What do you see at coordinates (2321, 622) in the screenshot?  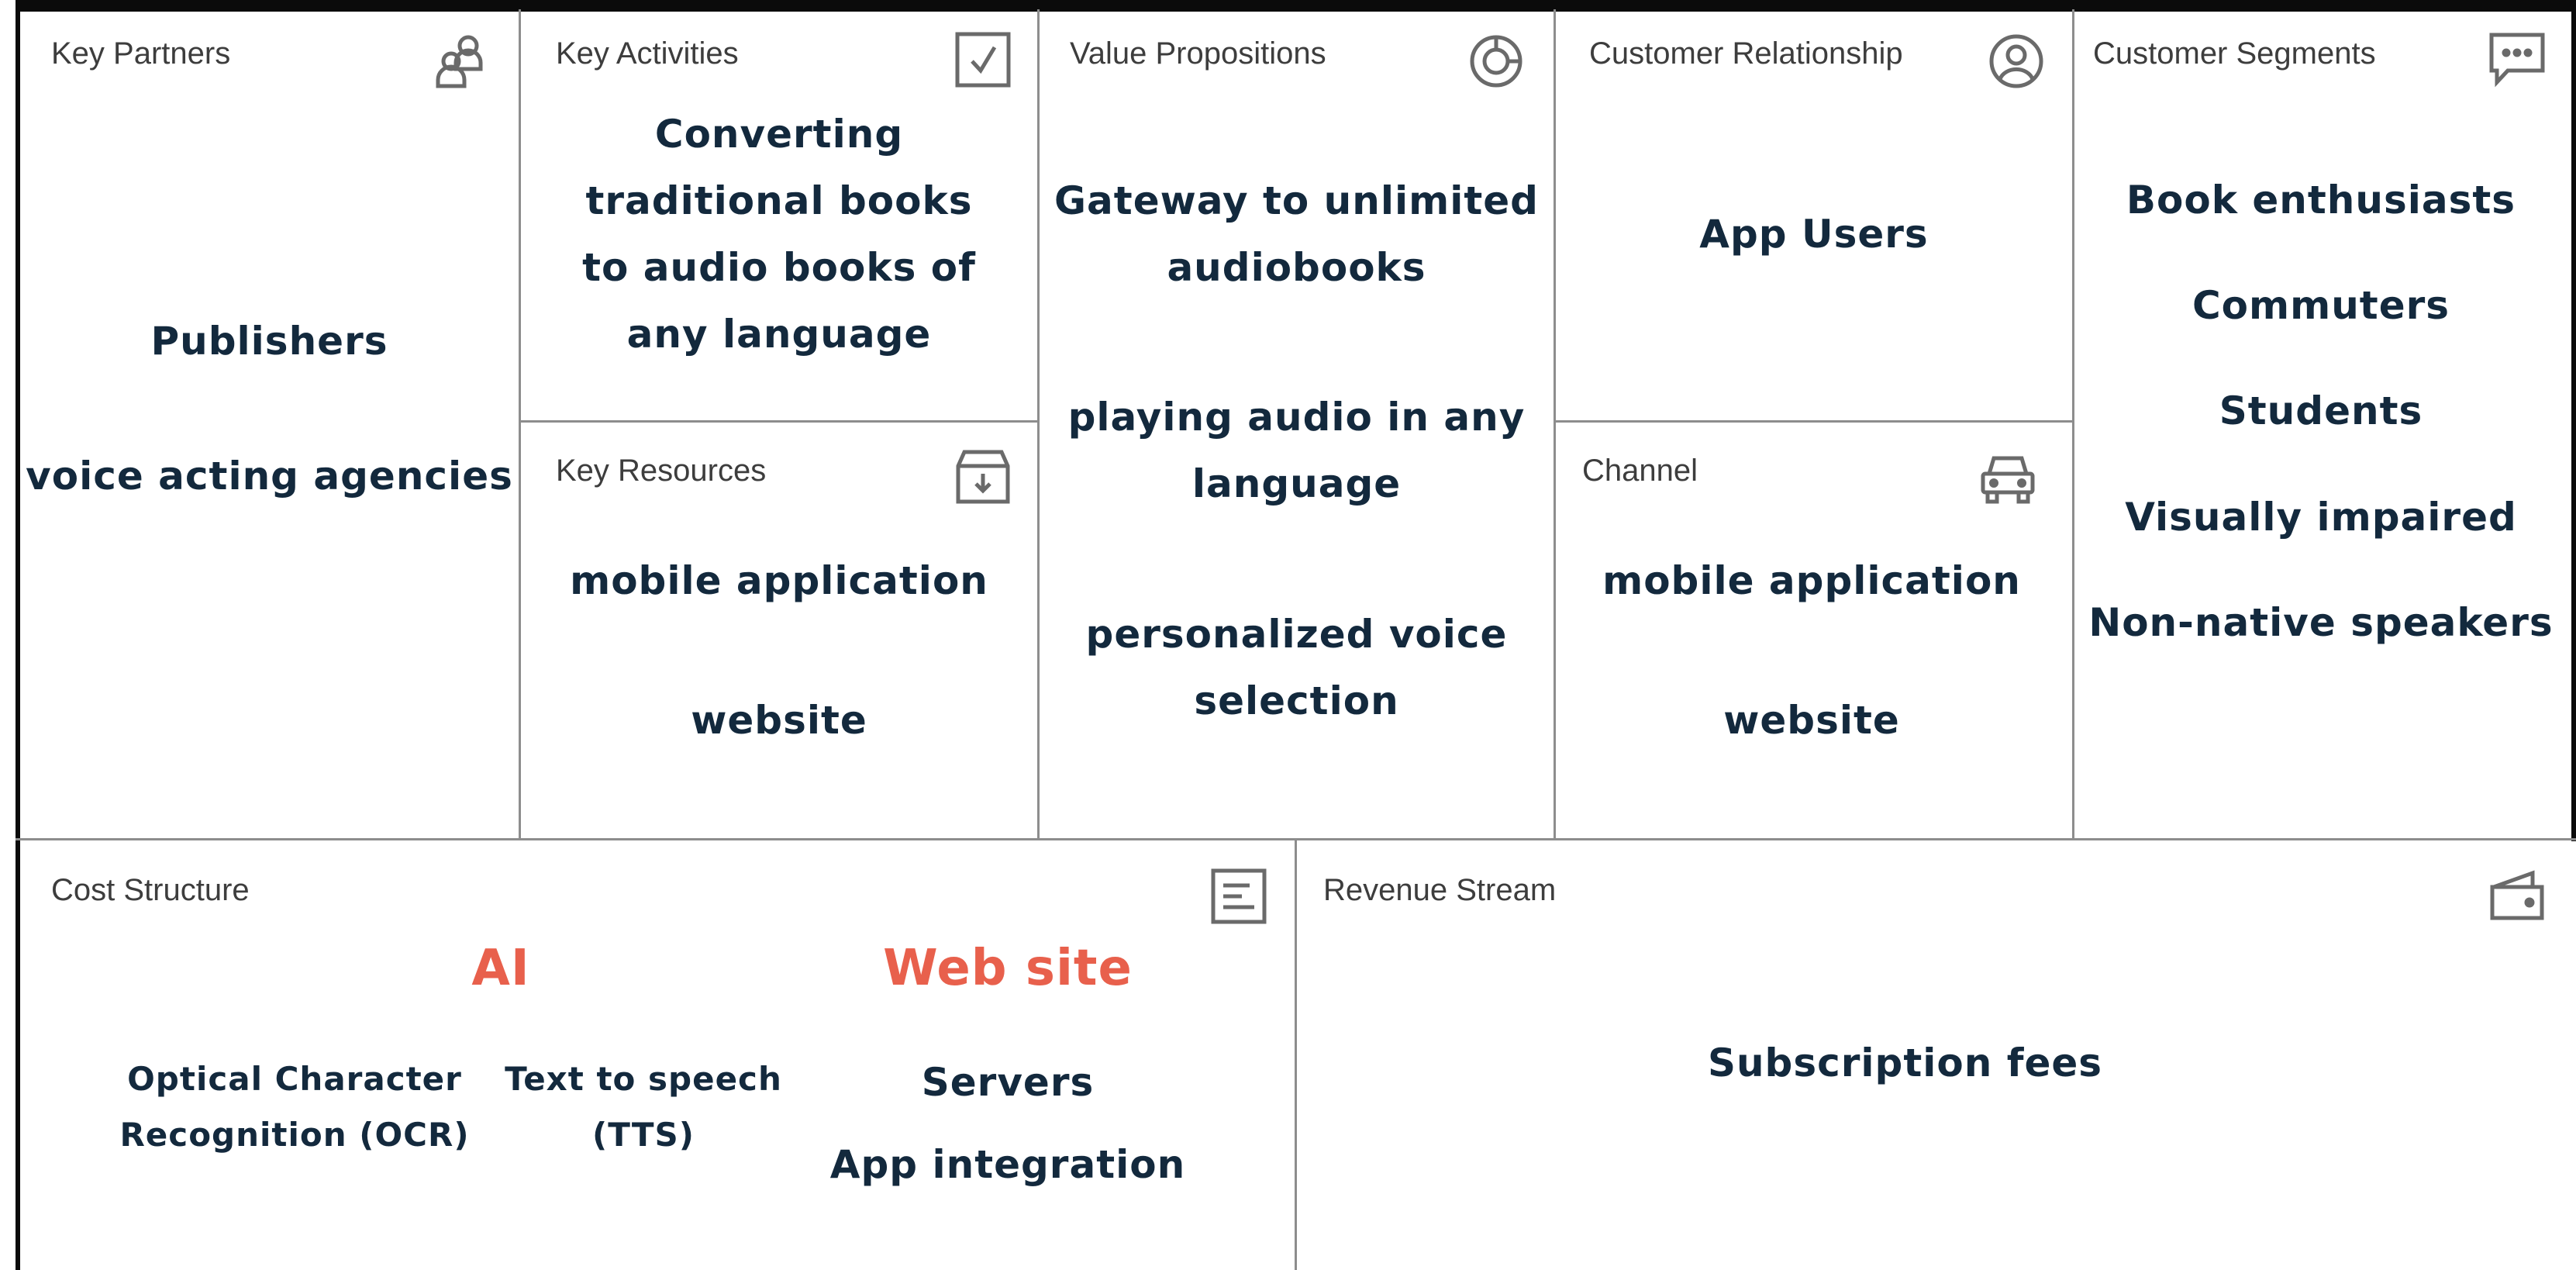 I see `segment-item: Non-native speakers` at bounding box center [2321, 622].